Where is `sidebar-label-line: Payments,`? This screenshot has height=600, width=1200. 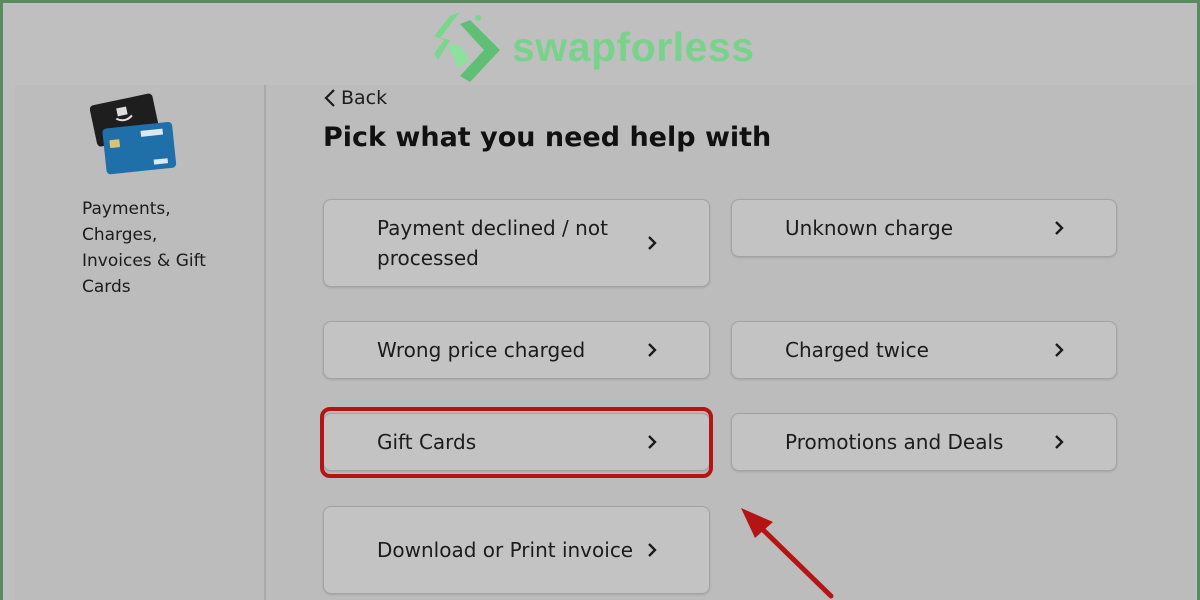
sidebar-label-line: Payments, is located at coordinates (126, 209).